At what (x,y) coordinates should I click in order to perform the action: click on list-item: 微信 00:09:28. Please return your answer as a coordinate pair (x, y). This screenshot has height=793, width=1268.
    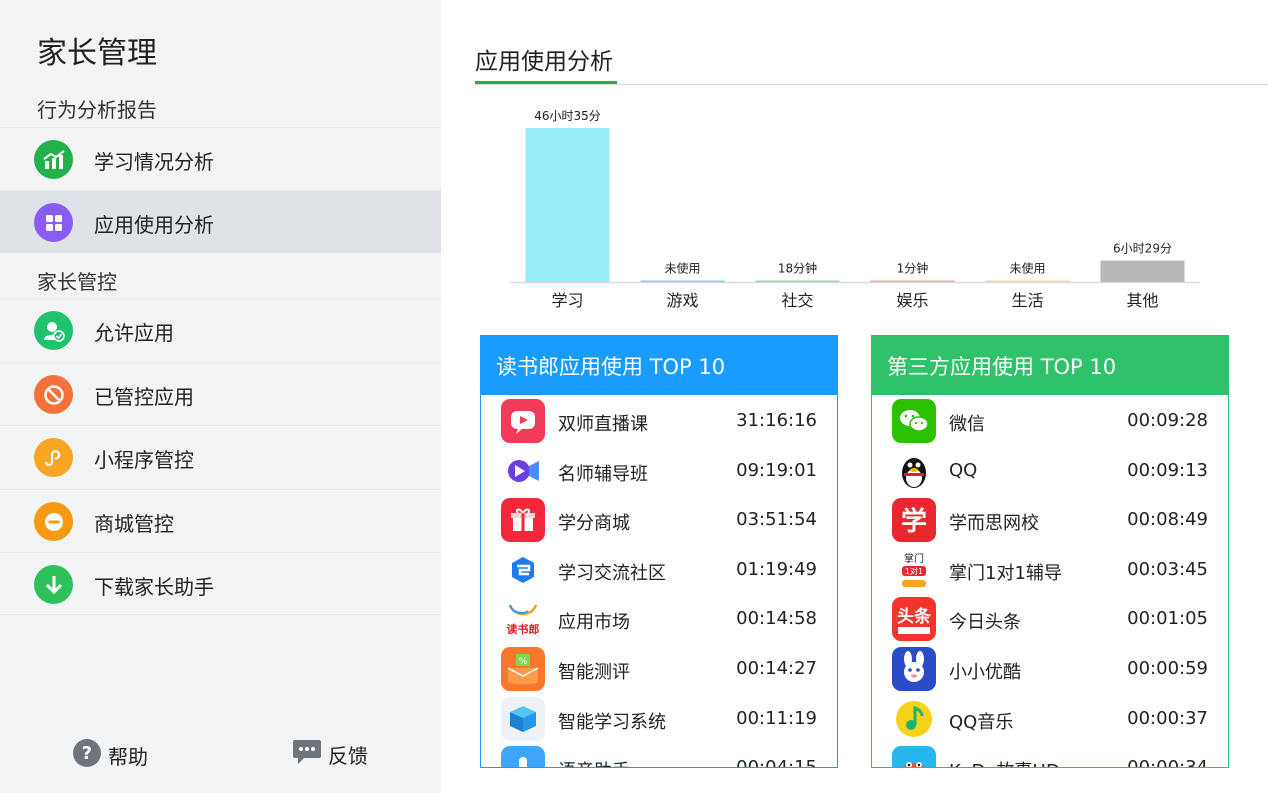
    Looking at the image, I should click on (1050, 420).